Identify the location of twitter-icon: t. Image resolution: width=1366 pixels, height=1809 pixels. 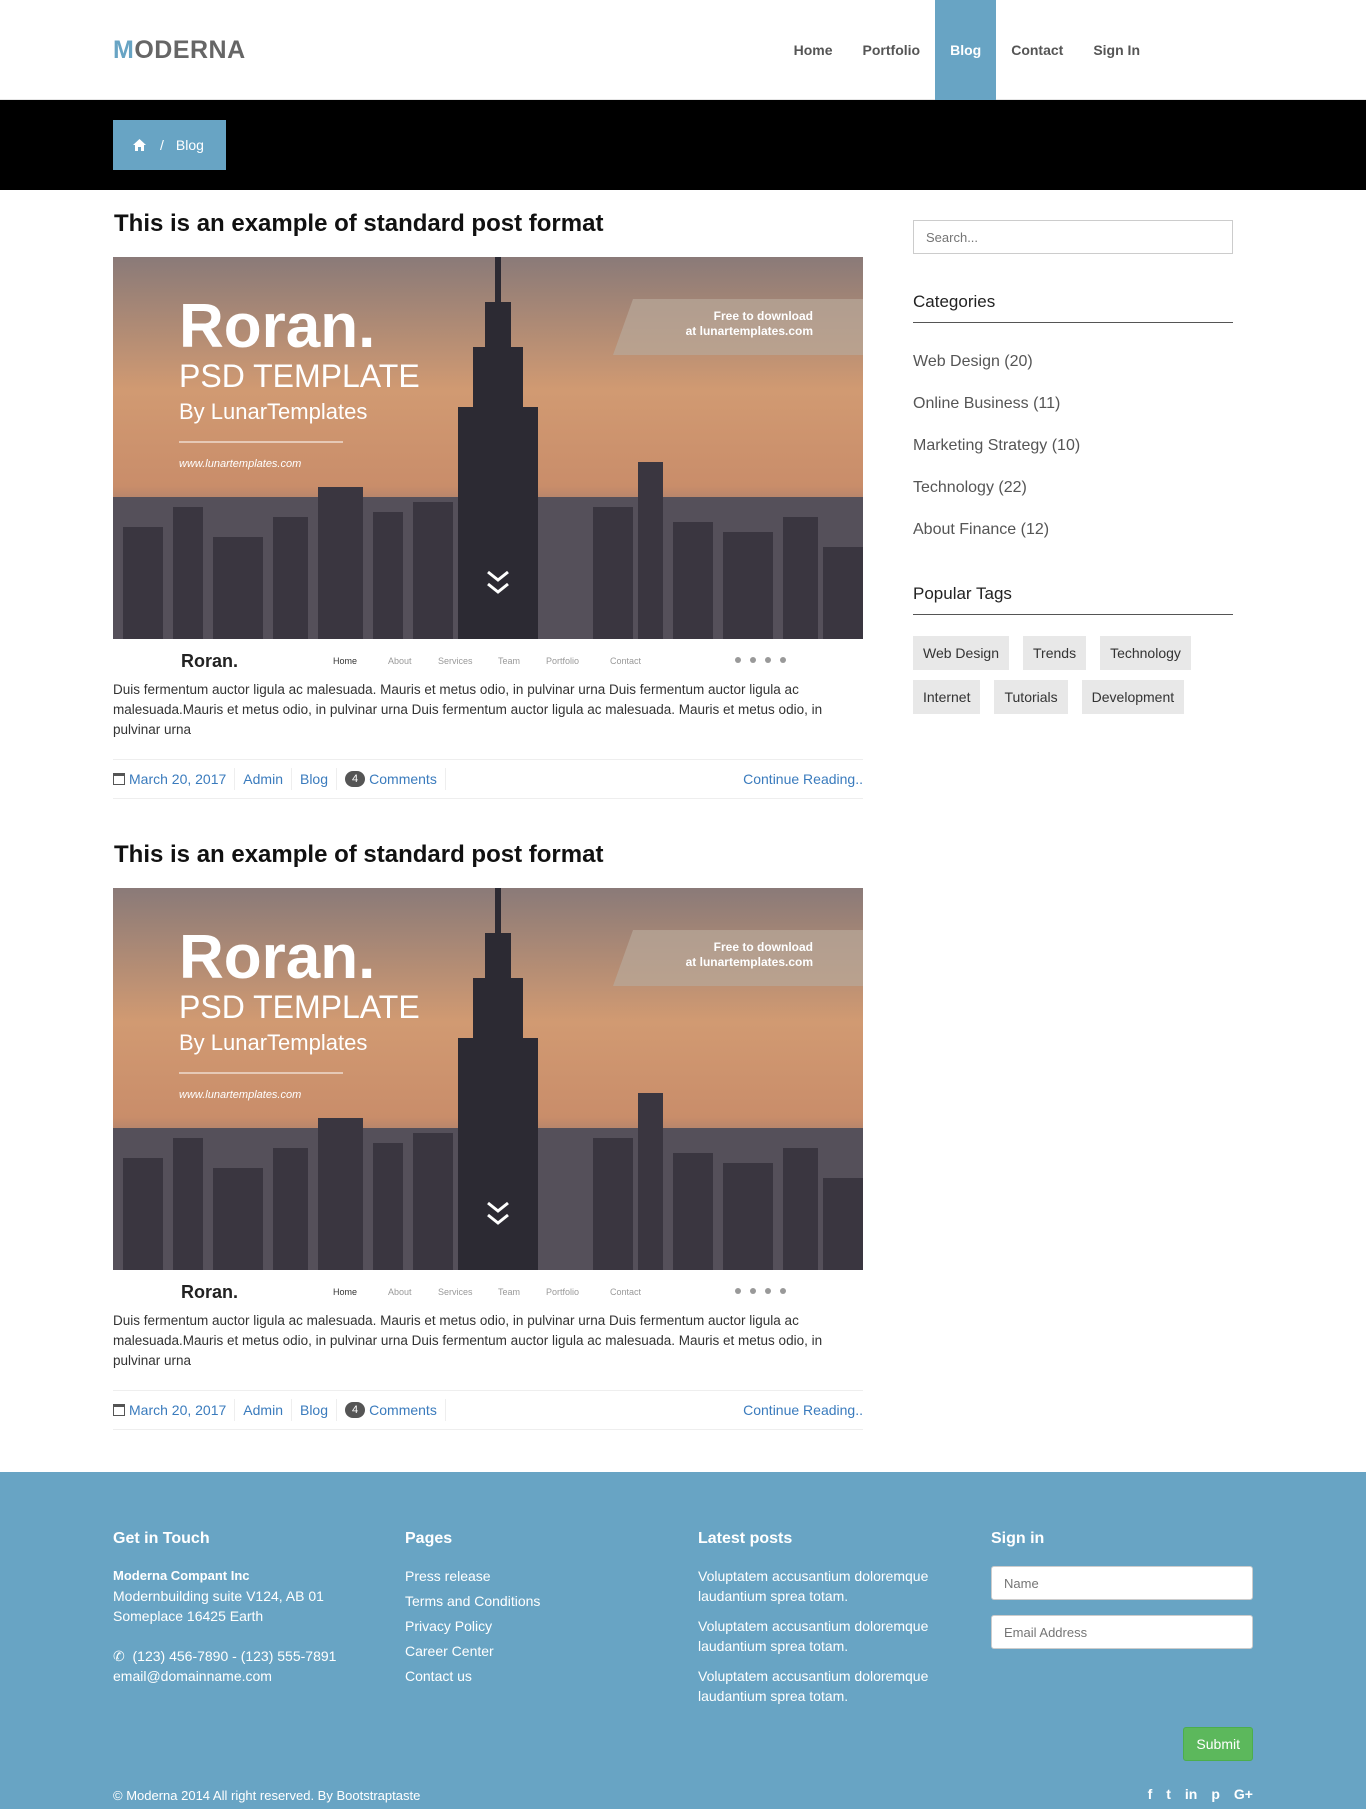
(1168, 1794).